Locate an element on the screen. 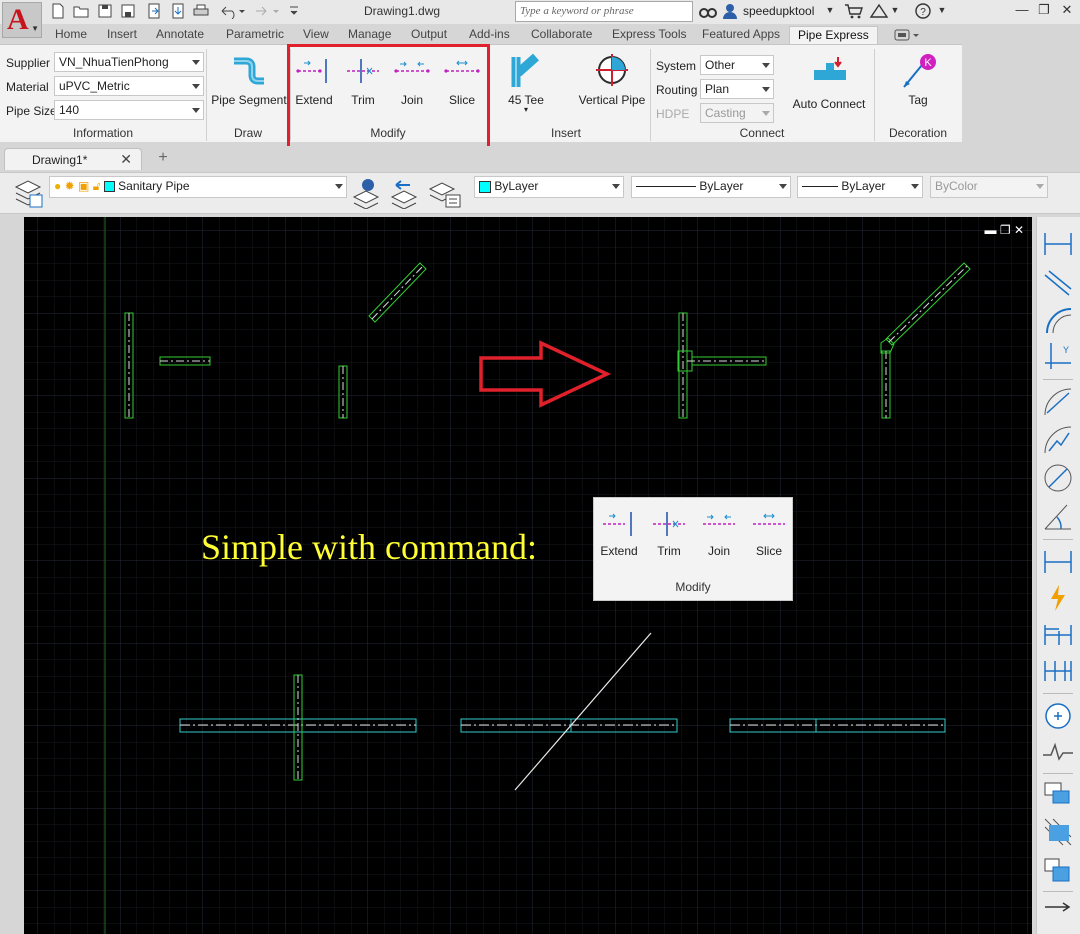 The image size is (1080, 934). tab-featured-apps: Featured Apps is located at coordinates (741, 35).